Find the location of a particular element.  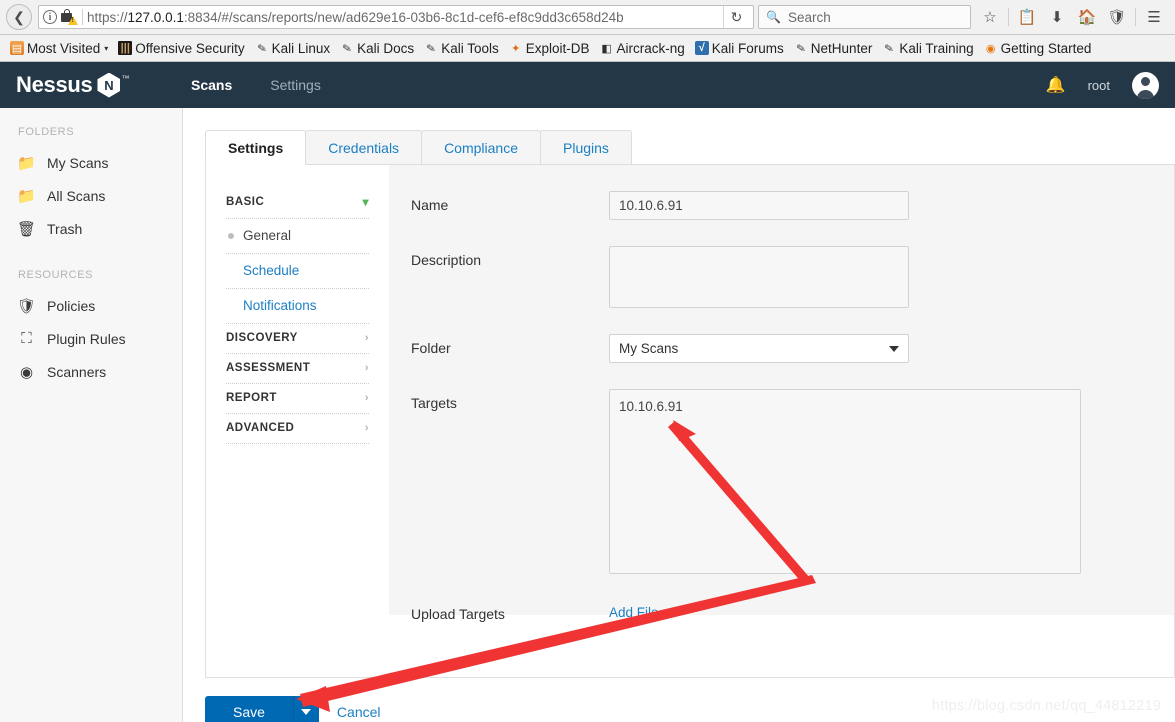

search-bar: 🔍 Search is located at coordinates (864, 17).